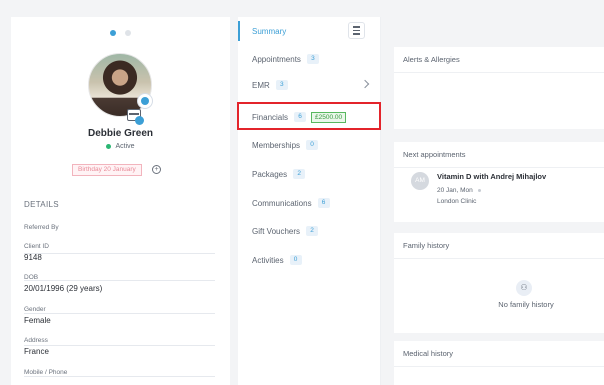  What do you see at coordinates (268, 260) in the screenshot?
I see `nav-label: Activities` at bounding box center [268, 260].